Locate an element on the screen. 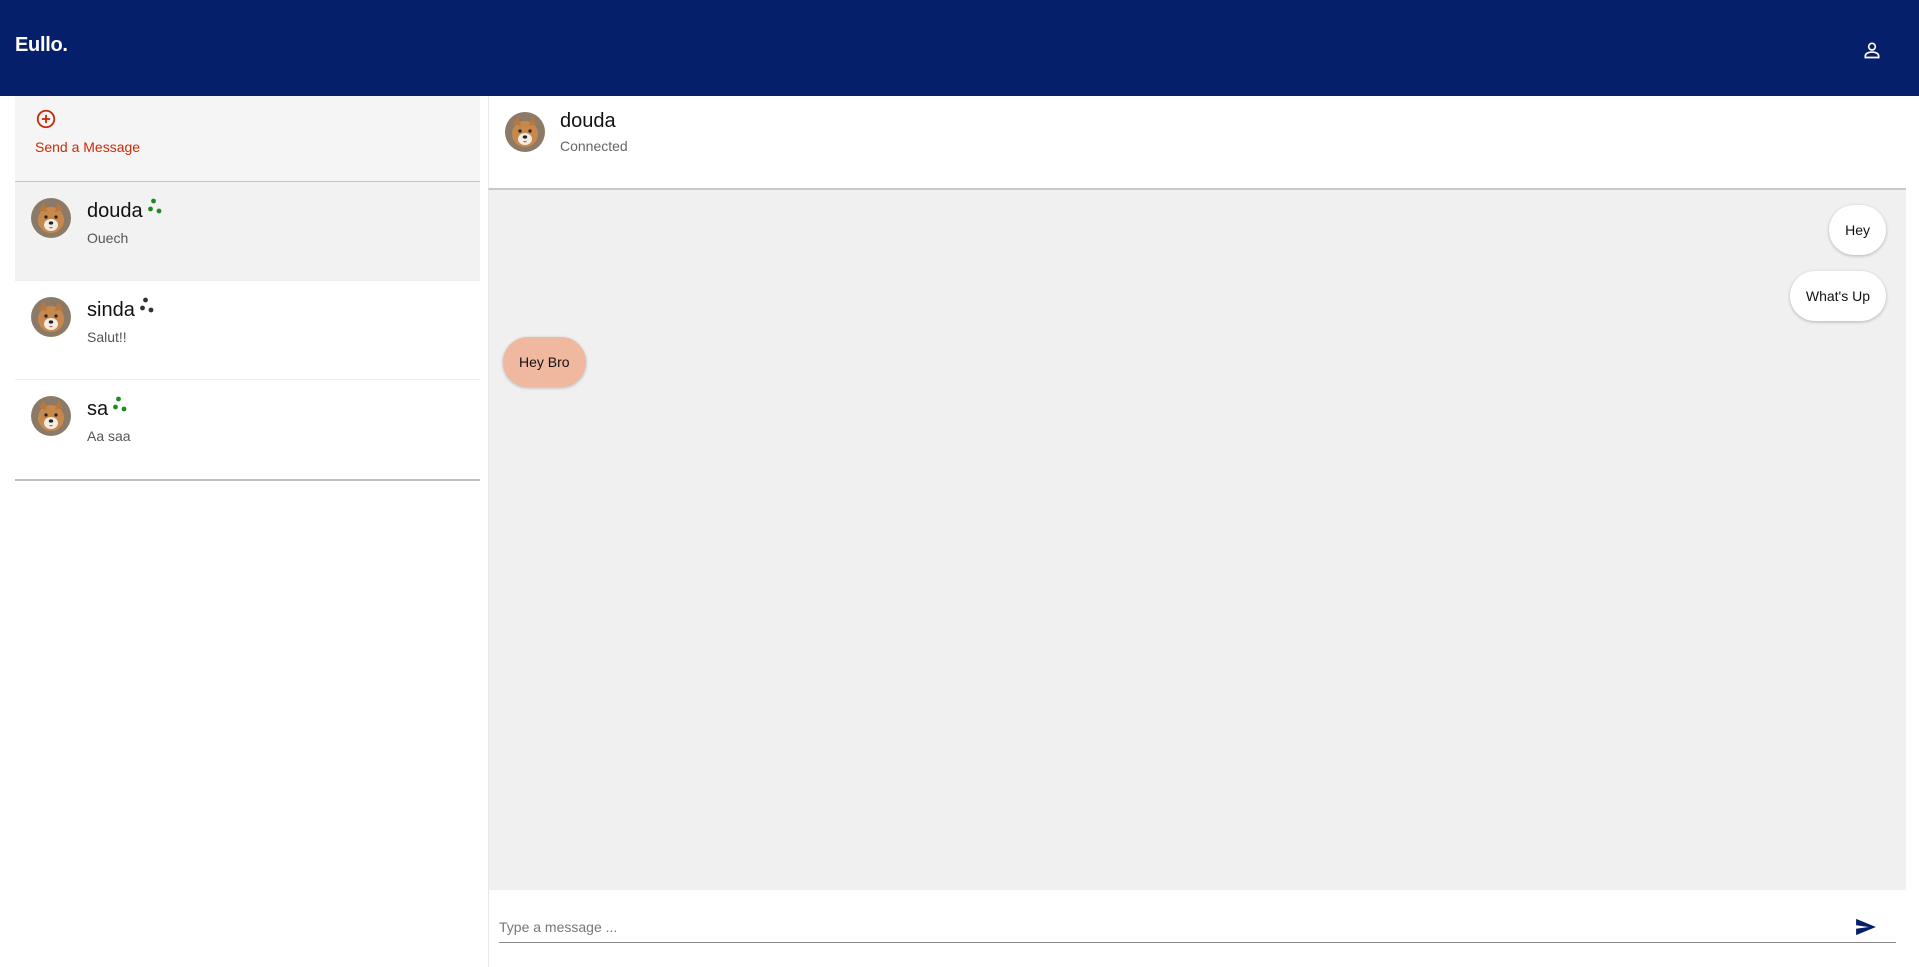 The image size is (1919, 967). conversation-name: sa is located at coordinates (109, 408).